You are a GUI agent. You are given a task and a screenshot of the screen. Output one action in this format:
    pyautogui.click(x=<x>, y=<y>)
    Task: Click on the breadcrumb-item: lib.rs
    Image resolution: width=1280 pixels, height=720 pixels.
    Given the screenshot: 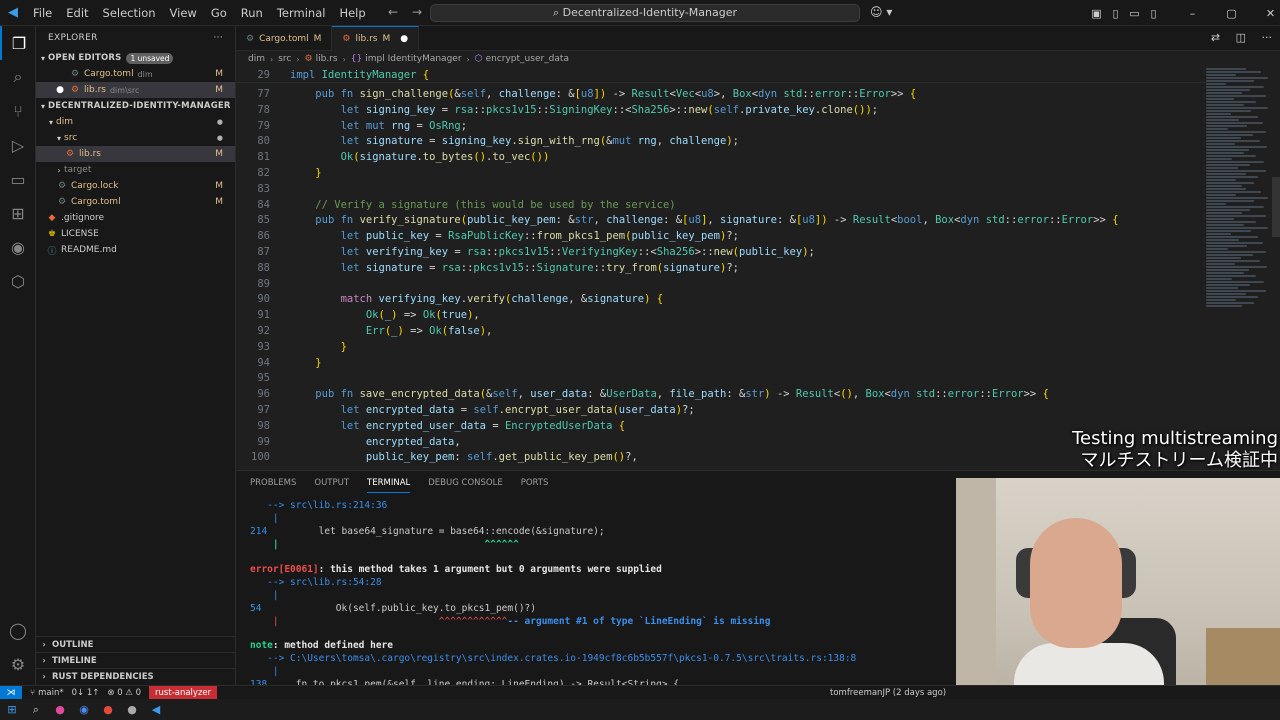 What is the action you would take?
    pyautogui.click(x=327, y=59)
    